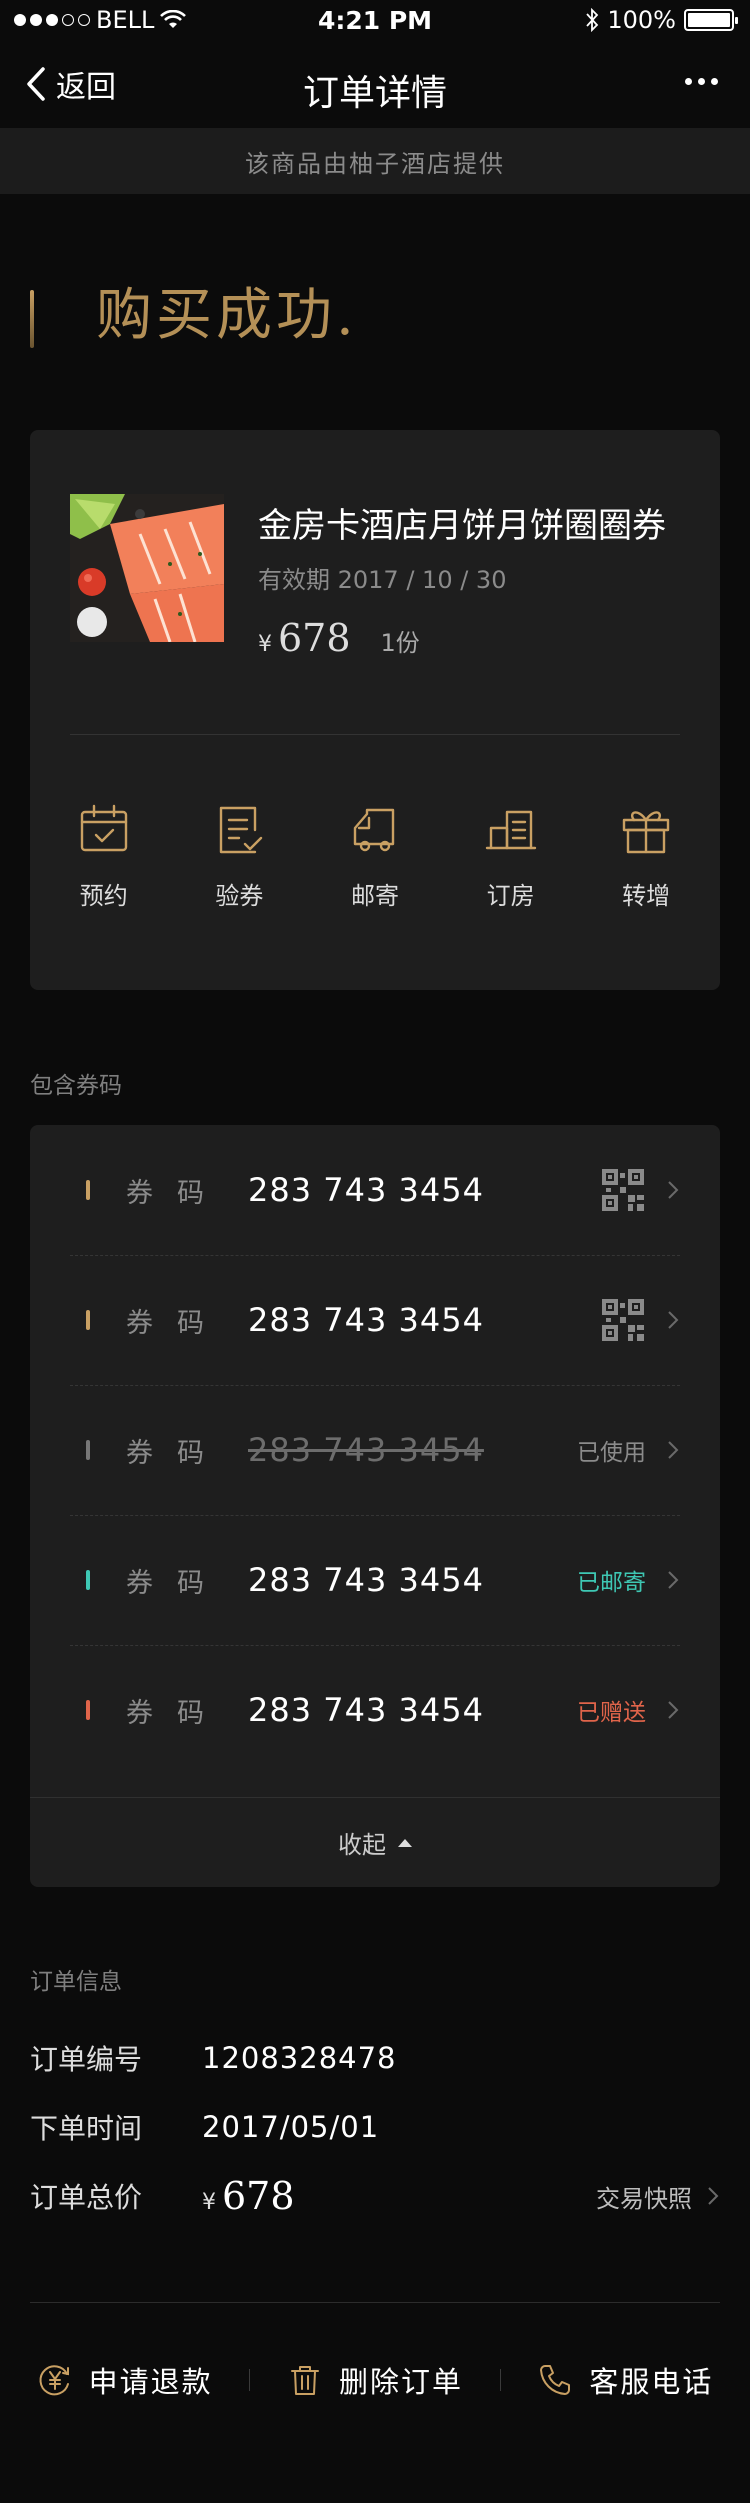  Describe the element at coordinates (86, 2197) in the screenshot. I see `order-total-label: 订单总价` at that location.